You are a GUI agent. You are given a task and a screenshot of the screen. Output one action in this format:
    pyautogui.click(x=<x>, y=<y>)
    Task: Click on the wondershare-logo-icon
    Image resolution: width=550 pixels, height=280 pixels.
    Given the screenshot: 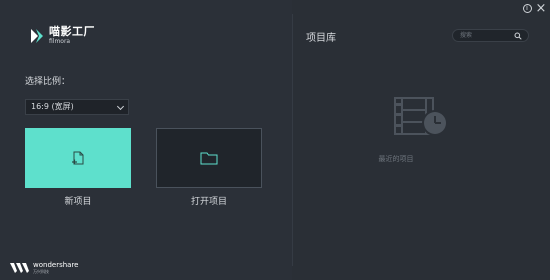 What is the action you would take?
    pyautogui.click(x=19, y=268)
    